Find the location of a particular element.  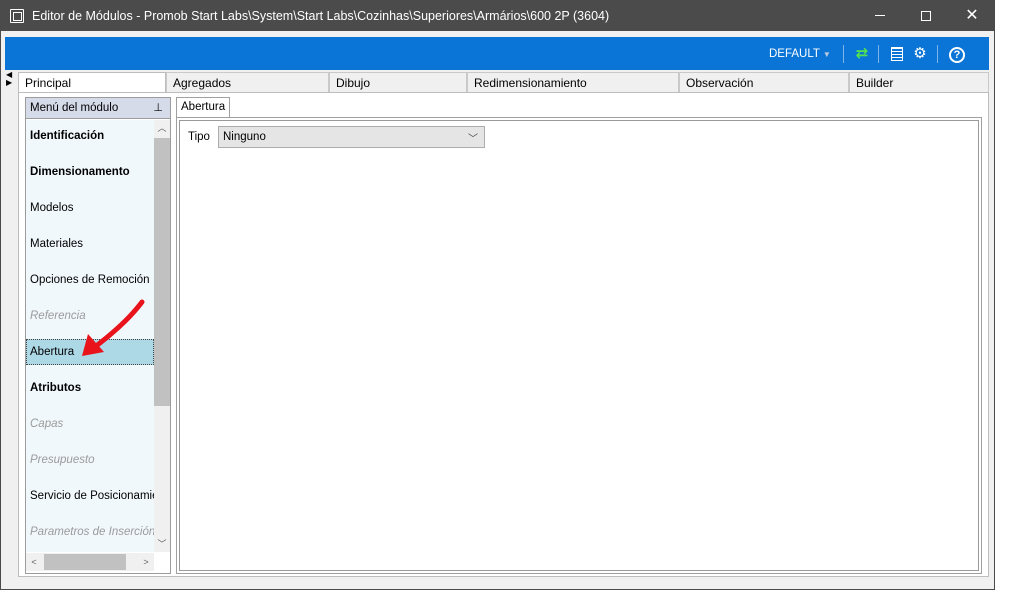

annotation-arrow-icon is located at coordinates (113, 327).